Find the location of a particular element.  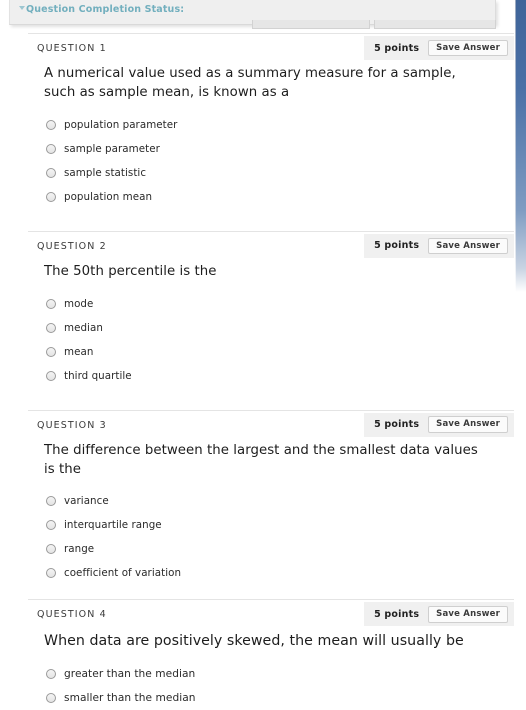

answer-option: coefficient of variation is located at coordinates (280, 573).